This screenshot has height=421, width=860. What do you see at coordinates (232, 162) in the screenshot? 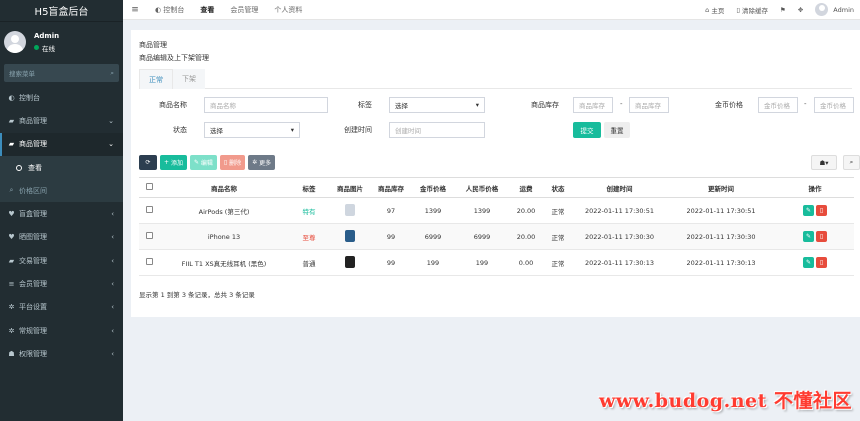
I see `delete-button: ▯ 删除` at bounding box center [232, 162].